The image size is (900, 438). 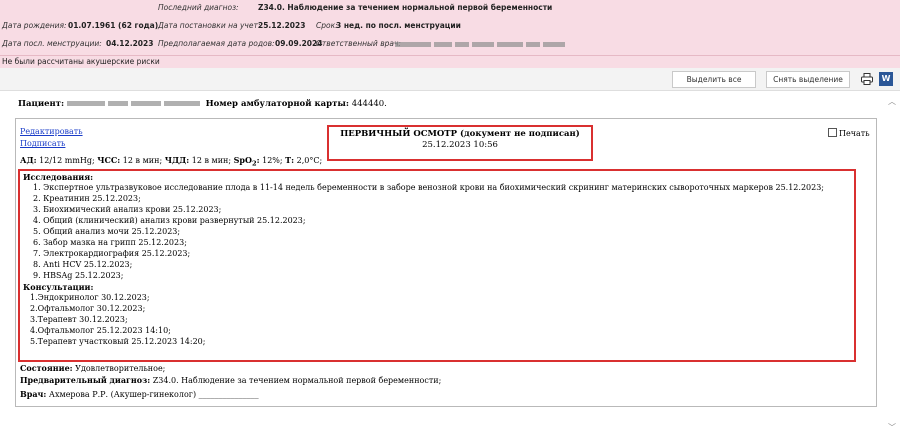 I want to click on spo2-value: 12%;, so click(x=272, y=160).